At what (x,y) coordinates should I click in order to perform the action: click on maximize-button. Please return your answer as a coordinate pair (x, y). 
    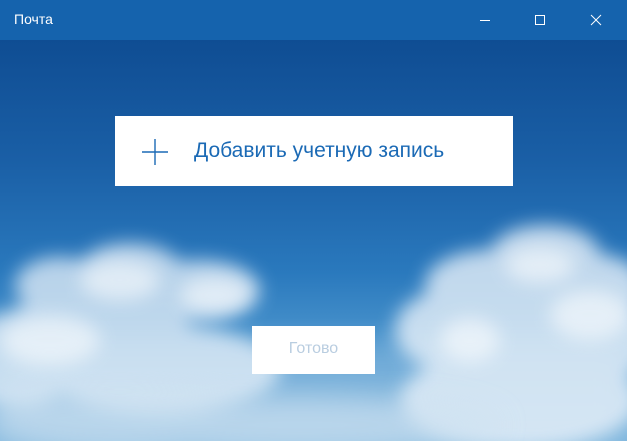
    Looking at the image, I should click on (540, 20).